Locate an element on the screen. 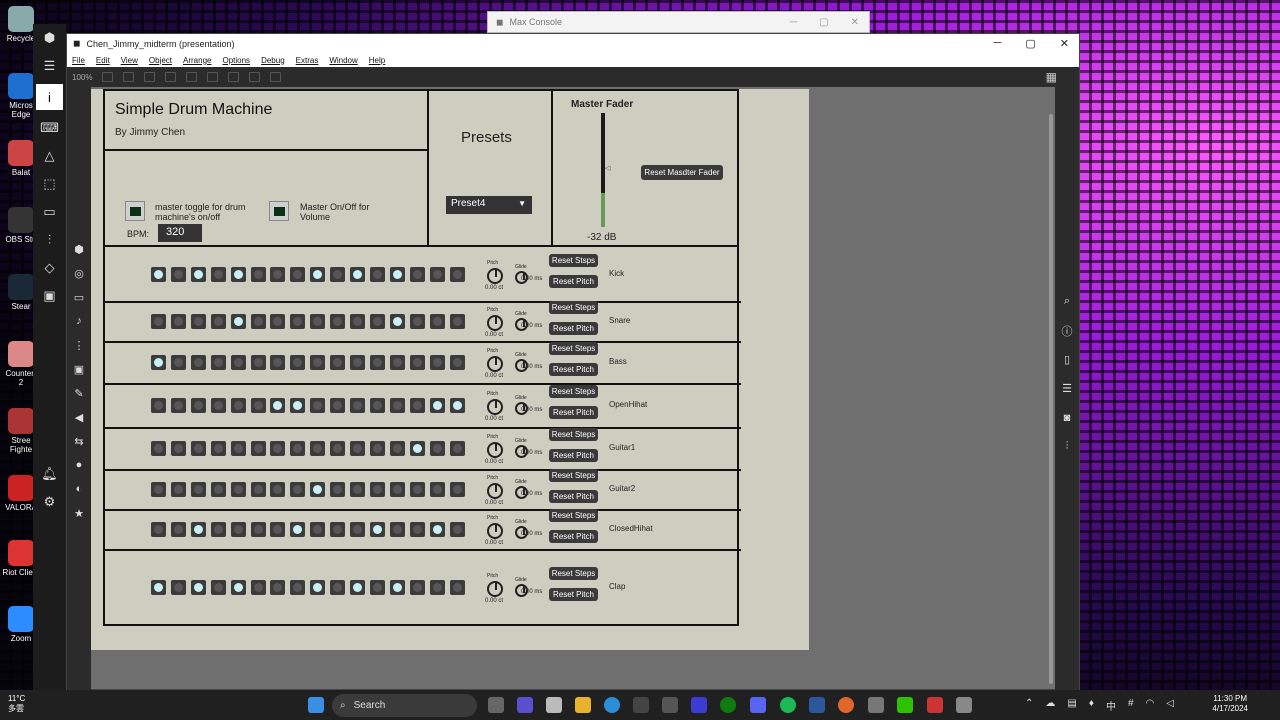 This screenshot has width=1280, height=720. layout-icon: ▣ is located at coordinates (49, 296).